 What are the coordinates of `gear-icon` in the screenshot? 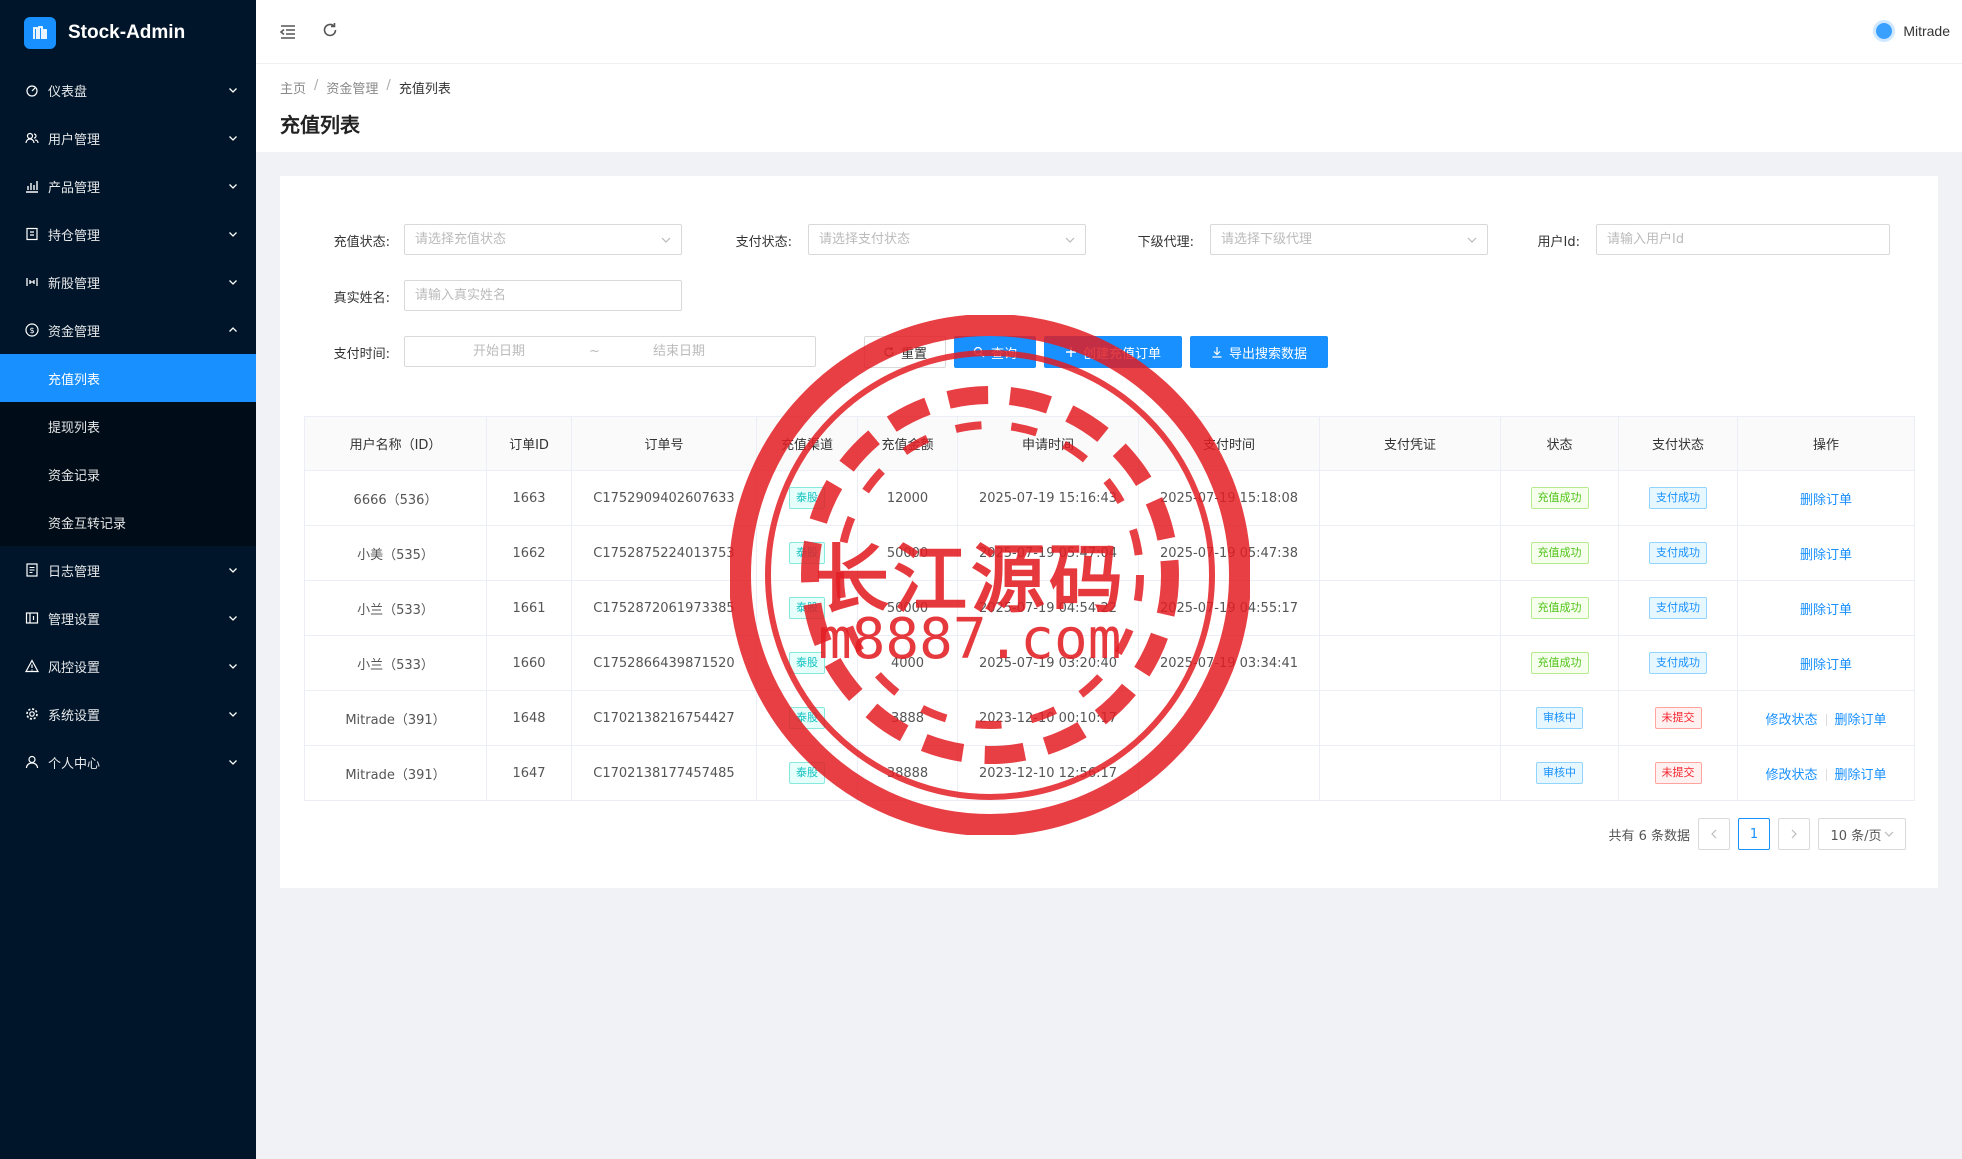 It's located at (32, 714).